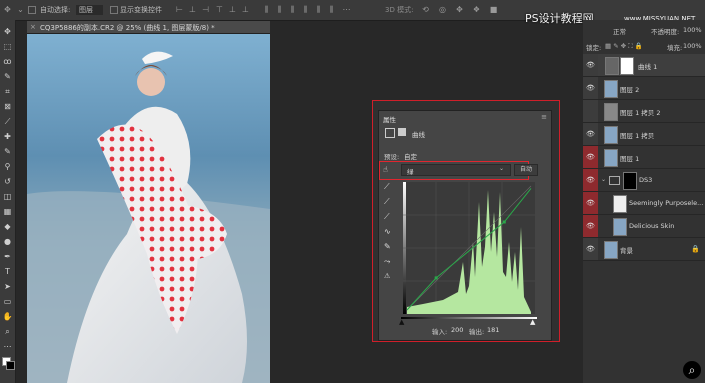  What do you see at coordinates (7, 91) in the screenshot?
I see `crop-tool-icon: ⌗` at bounding box center [7, 91].